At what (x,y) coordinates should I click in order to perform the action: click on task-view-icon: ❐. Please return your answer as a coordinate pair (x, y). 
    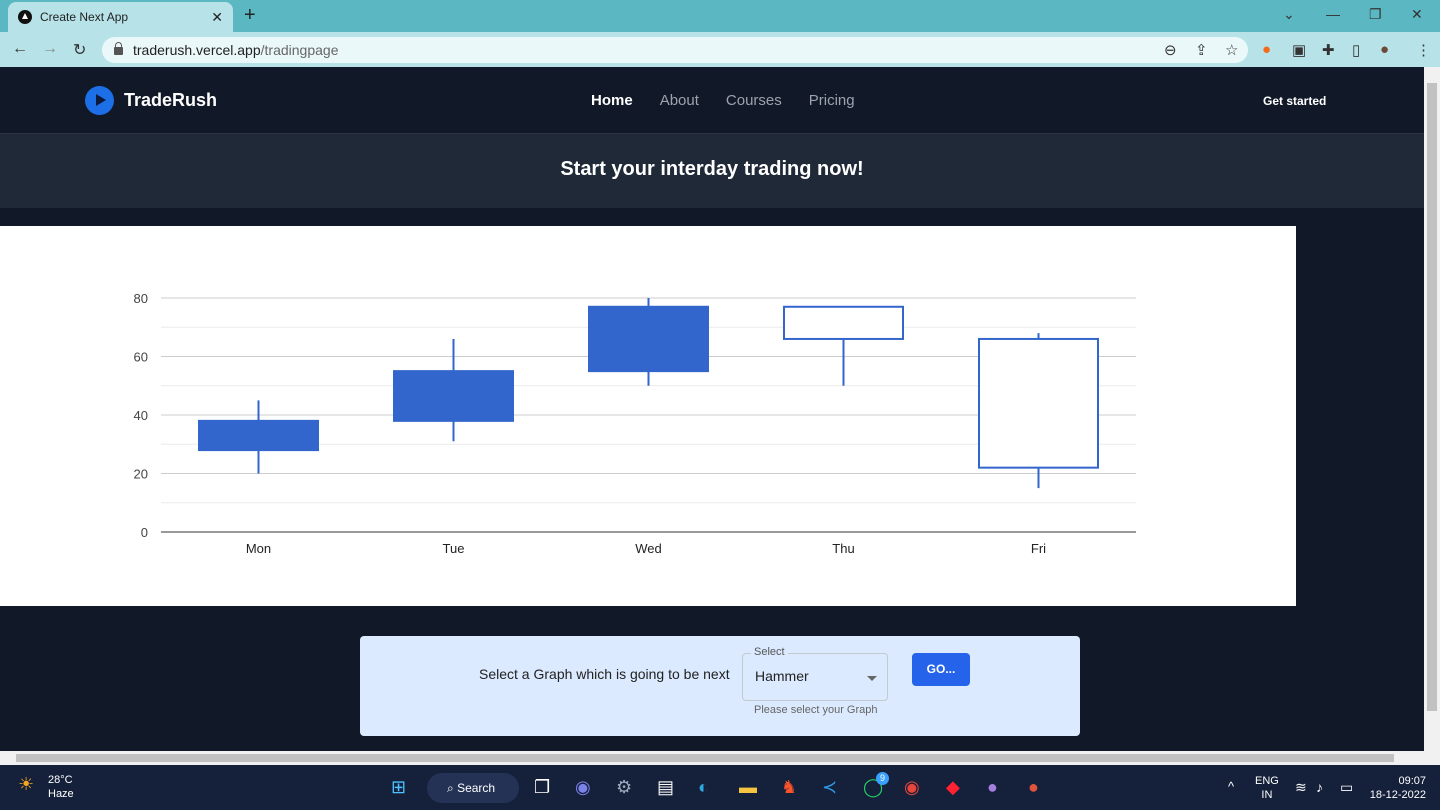
    Looking at the image, I should click on (542, 787).